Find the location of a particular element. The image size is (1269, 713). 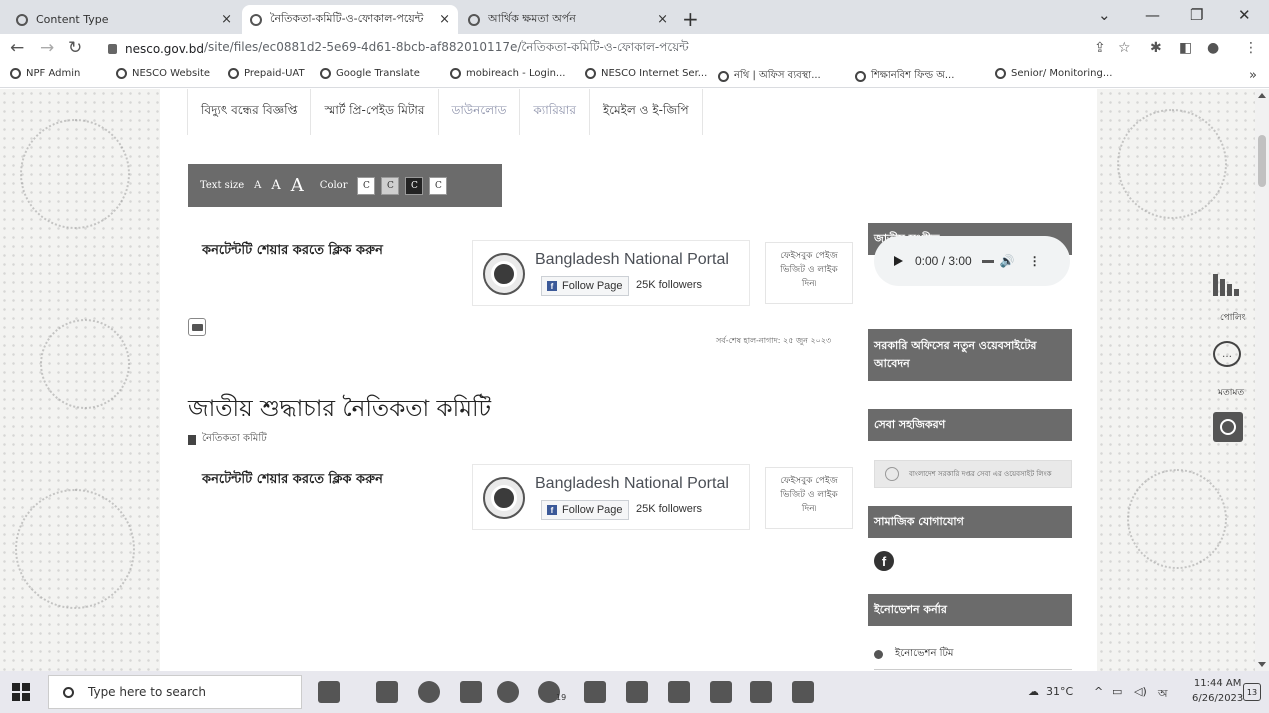

bookmark-prepaid-uat: Prepaid-UAT is located at coordinates (266, 73).